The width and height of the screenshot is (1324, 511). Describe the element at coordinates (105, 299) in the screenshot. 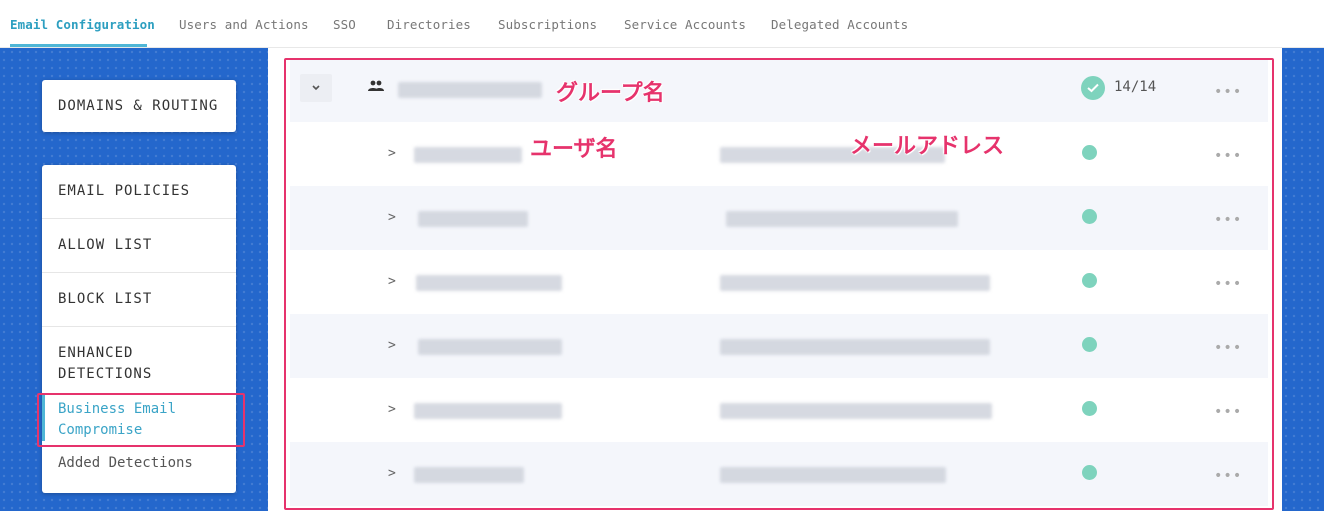

I see `sidebar-item-block-list: BLOCK LIST` at that location.